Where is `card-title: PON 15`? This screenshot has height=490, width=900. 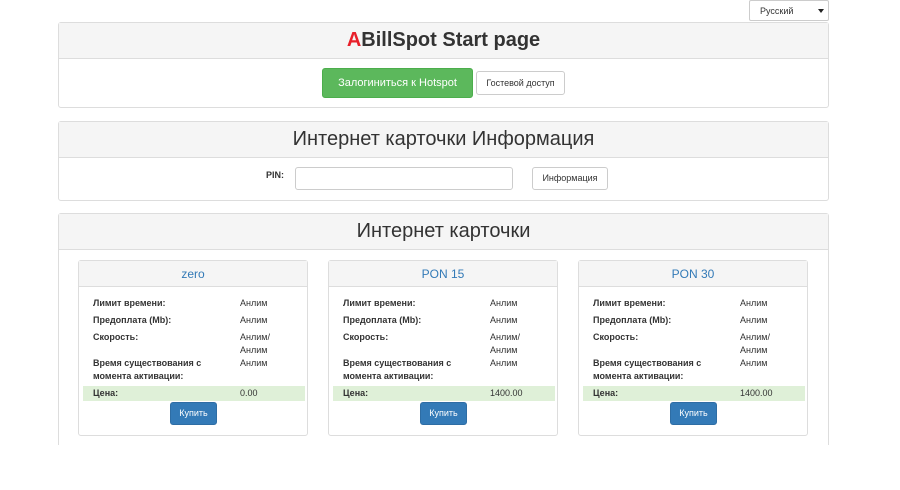 card-title: PON 15 is located at coordinates (443, 274).